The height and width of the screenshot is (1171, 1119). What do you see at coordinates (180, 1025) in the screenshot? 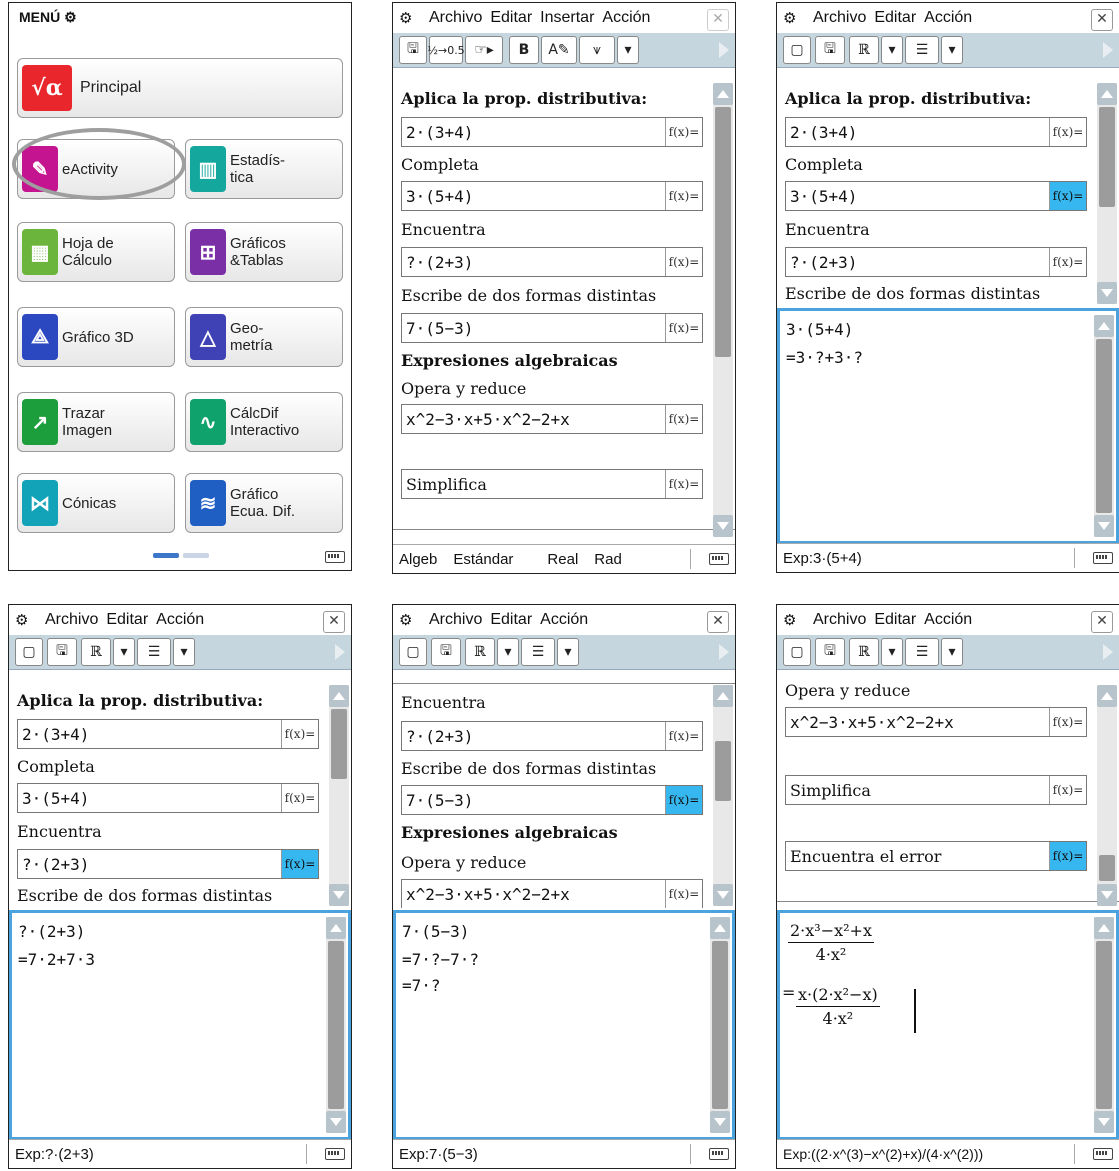
I see `calc-work-area: ?·(2+3) =7·2+7·3` at bounding box center [180, 1025].